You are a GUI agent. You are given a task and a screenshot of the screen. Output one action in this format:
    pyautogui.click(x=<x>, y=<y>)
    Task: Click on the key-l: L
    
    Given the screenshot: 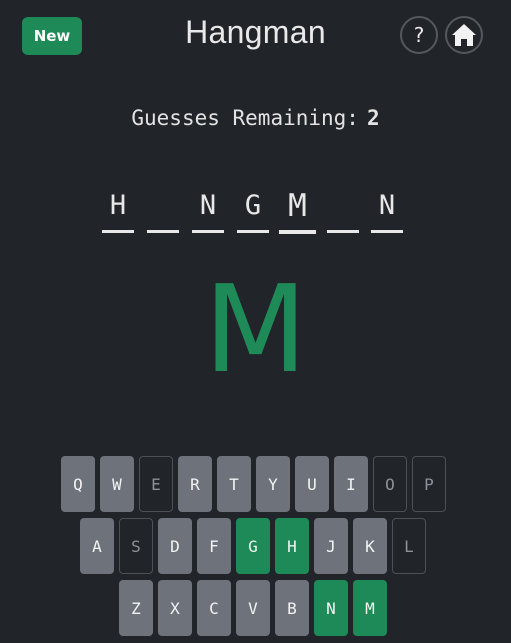 What is the action you would take?
    pyautogui.click(x=409, y=546)
    